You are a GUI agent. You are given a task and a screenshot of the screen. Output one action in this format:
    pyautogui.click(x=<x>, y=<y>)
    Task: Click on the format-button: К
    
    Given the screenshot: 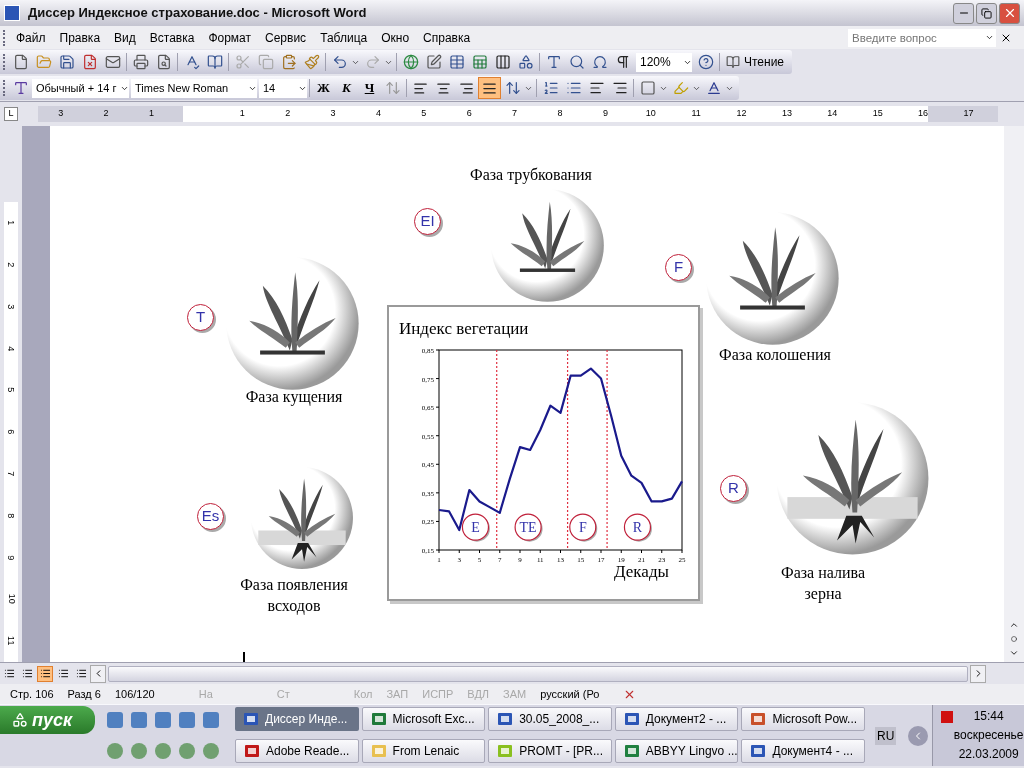 What is the action you would take?
    pyautogui.click(x=346, y=88)
    